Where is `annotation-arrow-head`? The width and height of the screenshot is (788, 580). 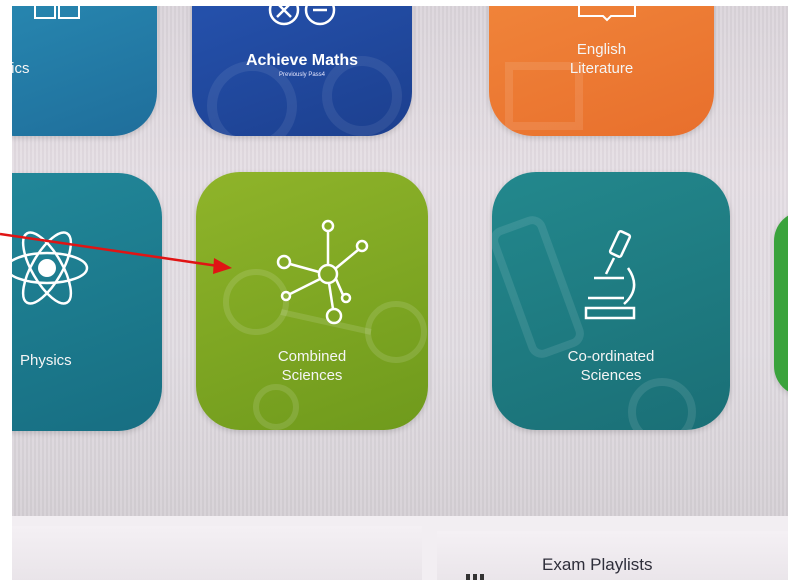
annotation-arrow-head is located at coordinates (222, 266).